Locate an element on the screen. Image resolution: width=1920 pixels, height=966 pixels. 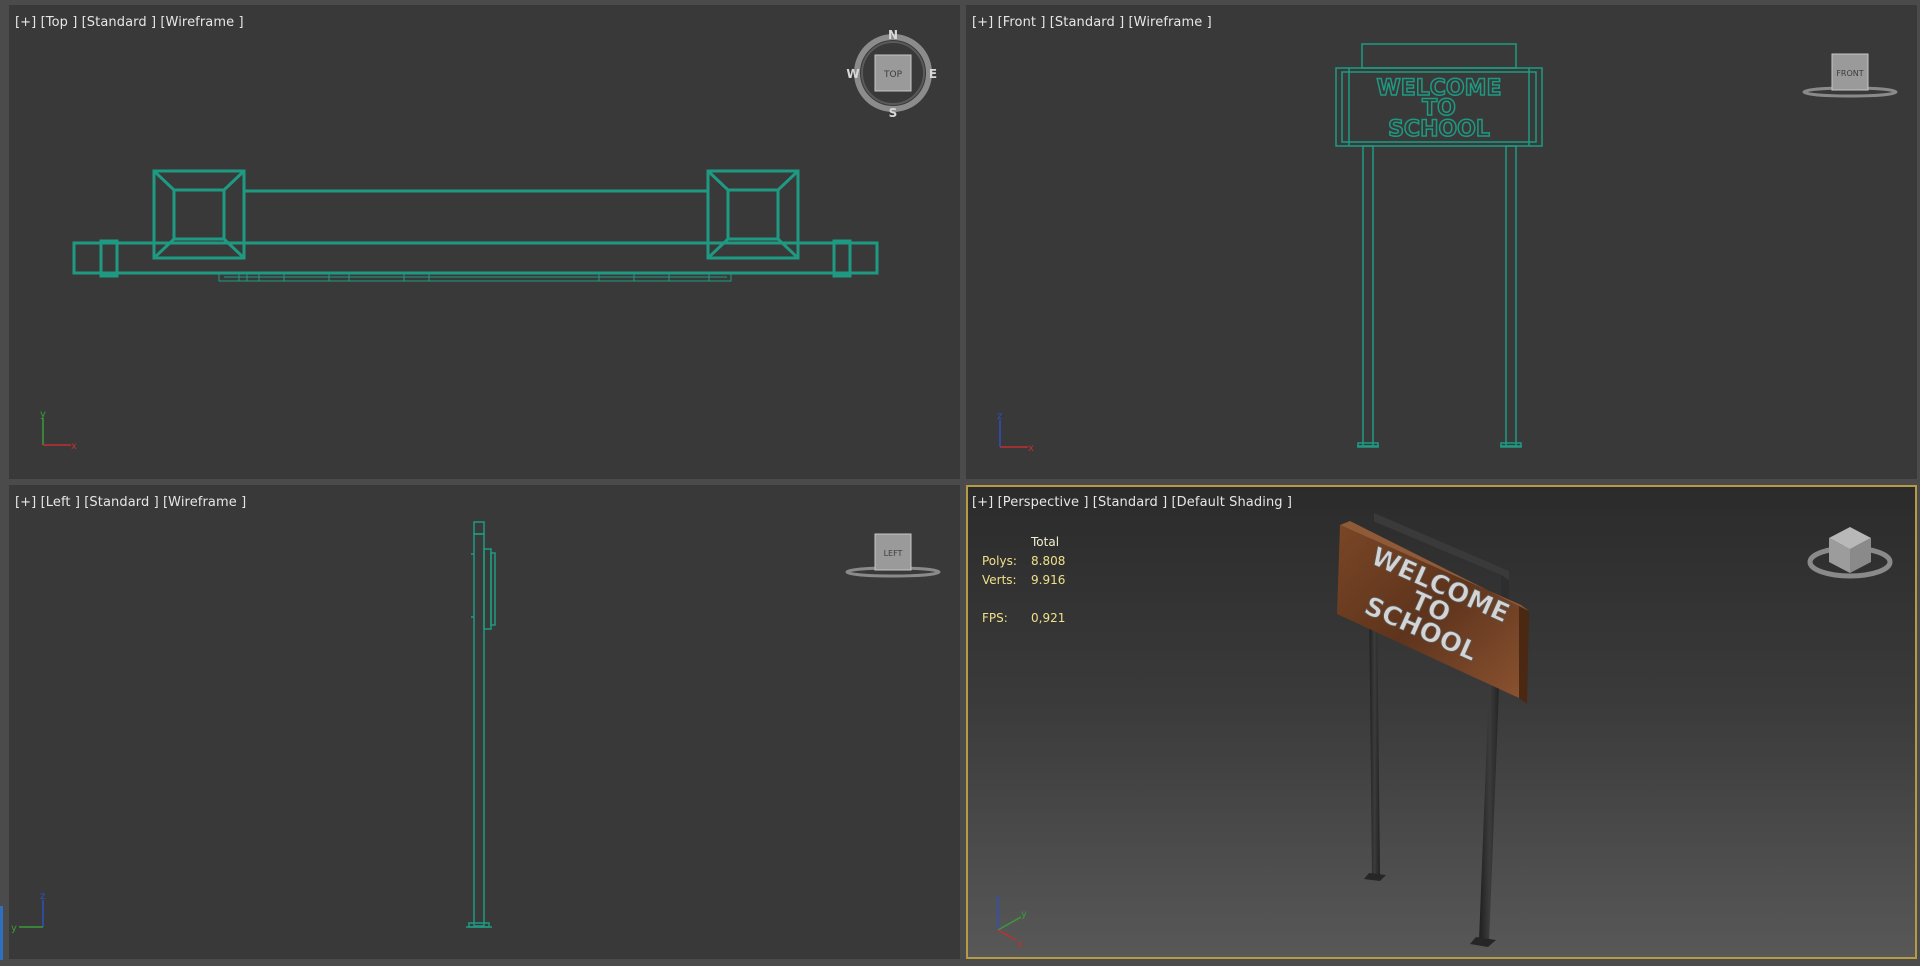
svg-text: W is located at coordinates (852, 74).